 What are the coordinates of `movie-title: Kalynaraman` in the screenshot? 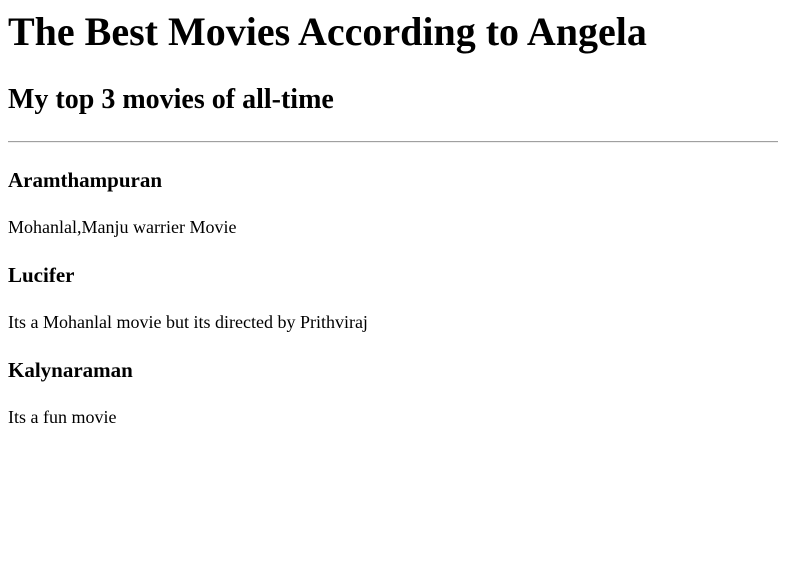 It's located at (70, 370).